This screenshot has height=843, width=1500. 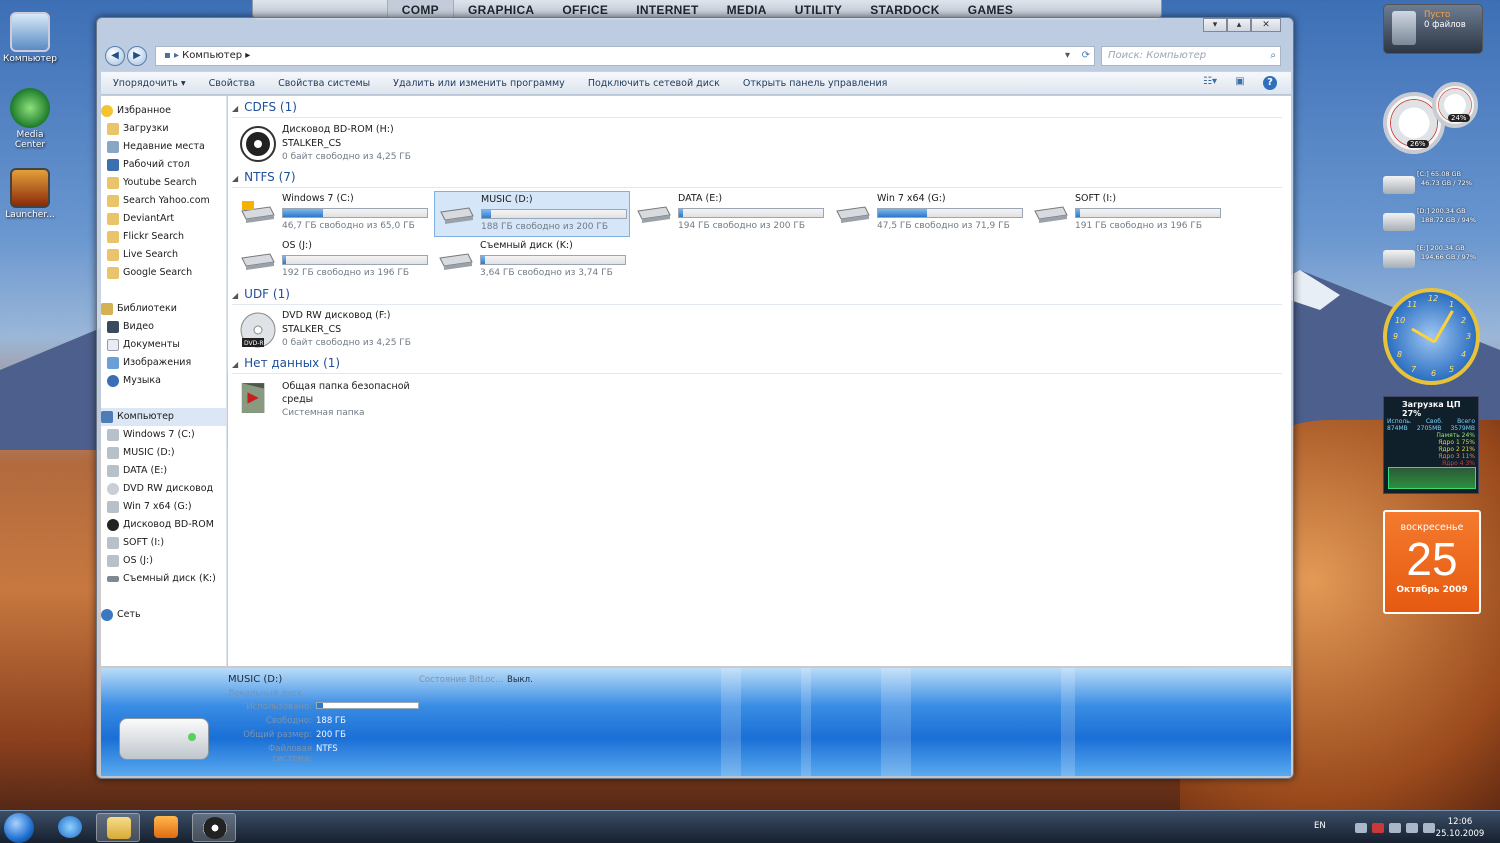 What do you see at coordinates (163, 561) in the screenshot?
I see `sidebar-item-drive-j: OS (J:)` at bounding box center [163, 561].